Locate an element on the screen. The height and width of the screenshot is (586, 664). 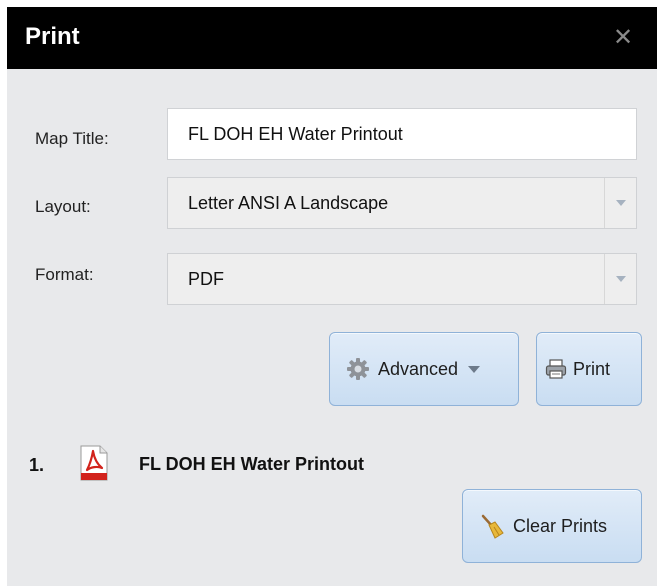
format-selected-value: PDF is located at coordinates (206, 279).